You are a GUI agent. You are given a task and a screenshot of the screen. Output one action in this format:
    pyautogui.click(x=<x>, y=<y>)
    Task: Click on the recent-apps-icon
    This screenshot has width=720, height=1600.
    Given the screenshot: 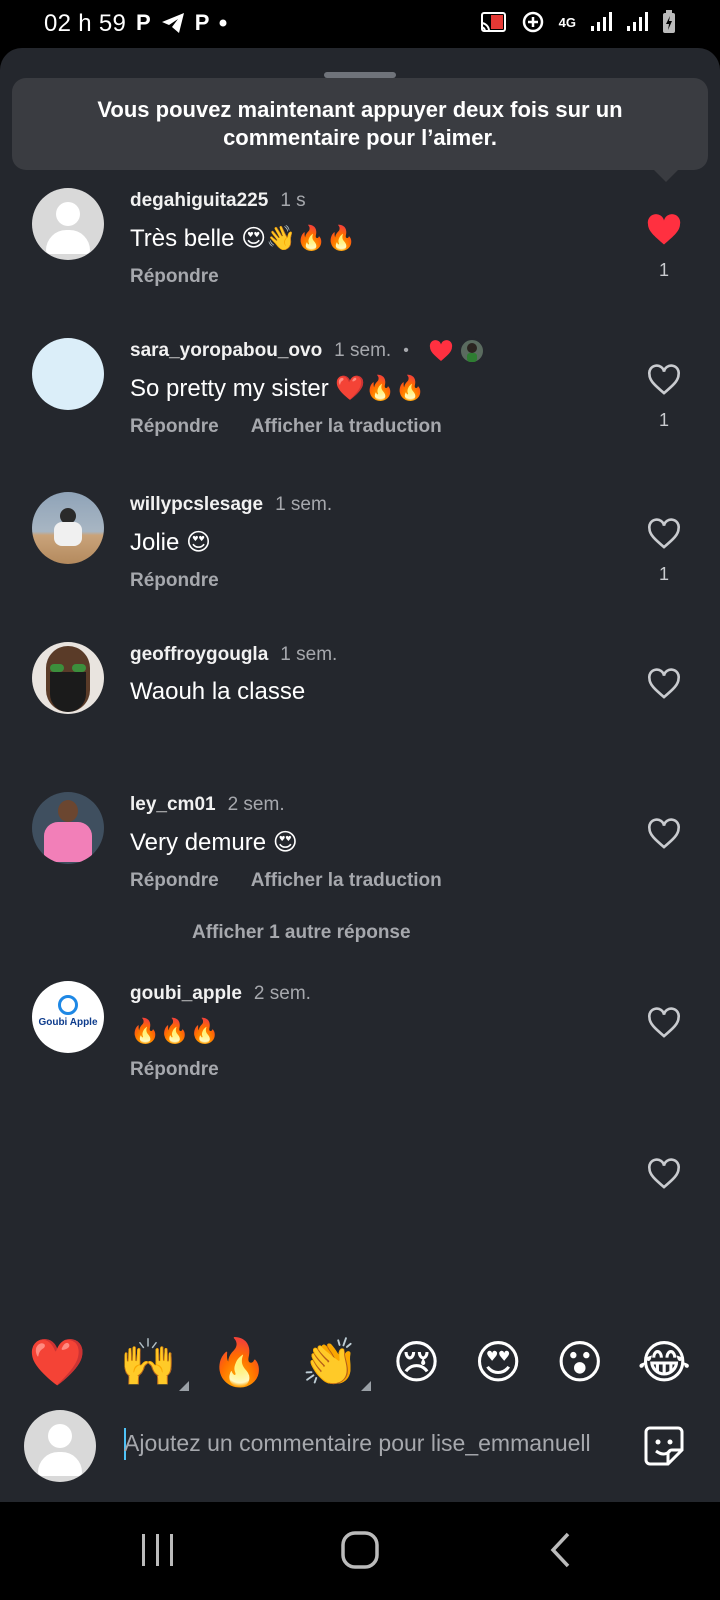 What is the action you would take?
    pyautogui.click(x=158, y=1550)
    